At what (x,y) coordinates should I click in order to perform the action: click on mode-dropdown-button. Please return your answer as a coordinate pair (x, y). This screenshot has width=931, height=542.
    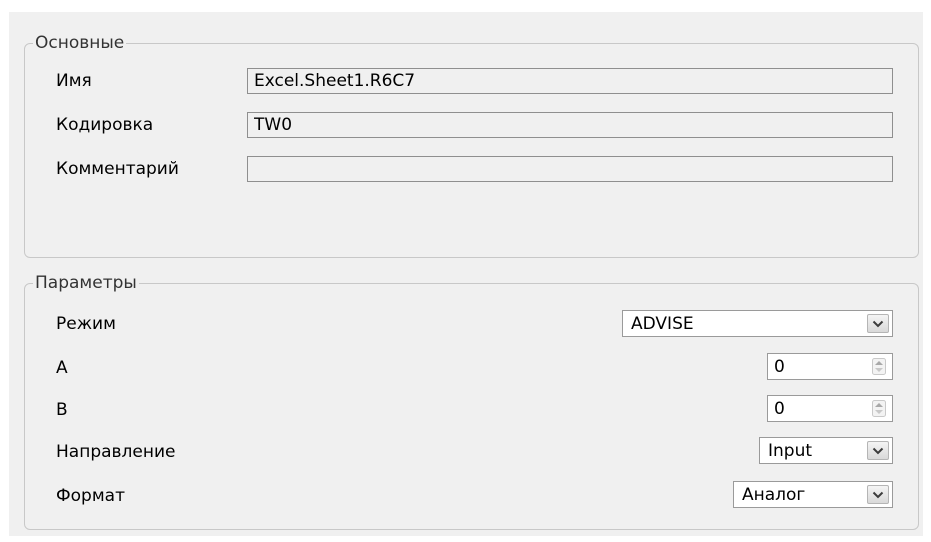
    Looking at the image, I should click on (878, 323).